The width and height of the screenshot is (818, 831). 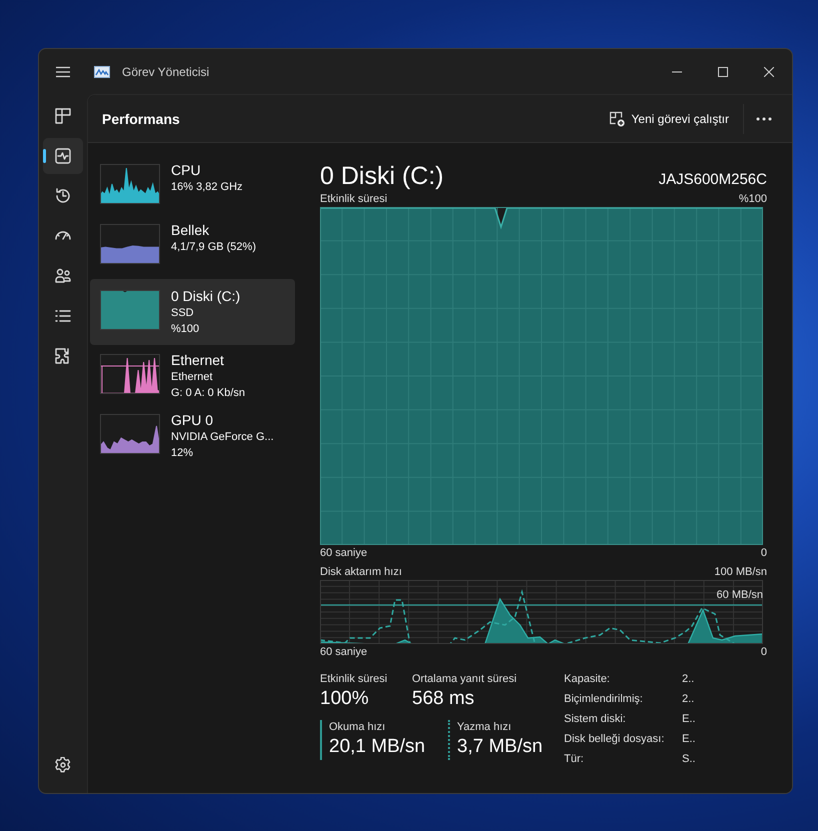 I want to click on grid-icon, so click(x=63, y=116).